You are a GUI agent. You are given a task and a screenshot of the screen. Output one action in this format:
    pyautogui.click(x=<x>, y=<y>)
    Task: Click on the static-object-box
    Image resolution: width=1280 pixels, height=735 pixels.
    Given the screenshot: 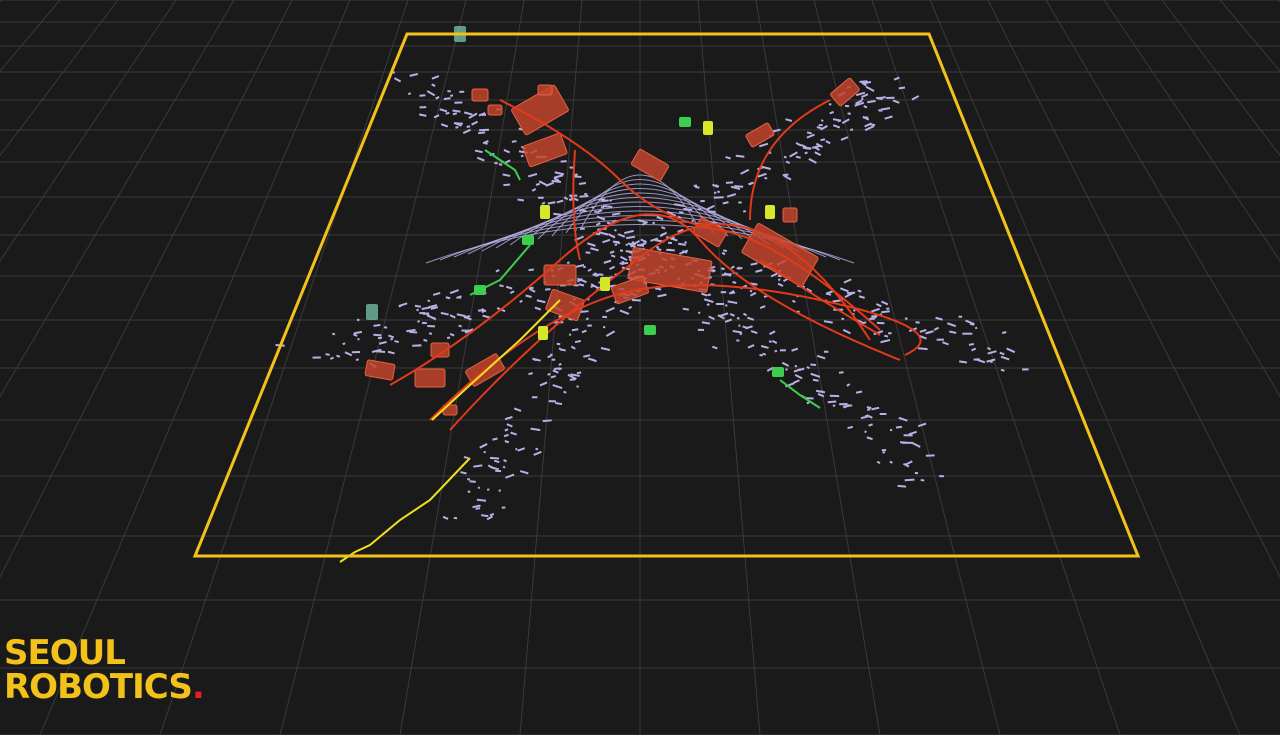 What is the action you would take?
    pyautogui.click(x=372, y=312)
    